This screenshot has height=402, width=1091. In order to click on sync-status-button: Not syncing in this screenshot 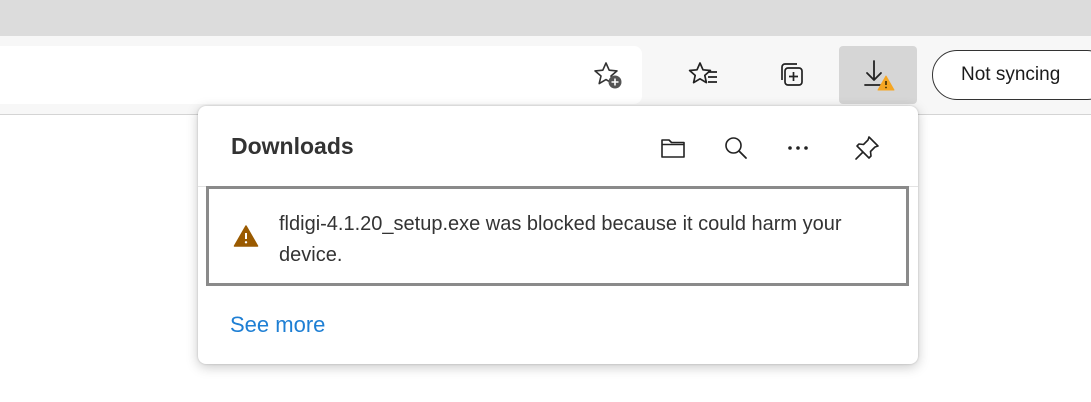, I will do `click(1011, 75)`.